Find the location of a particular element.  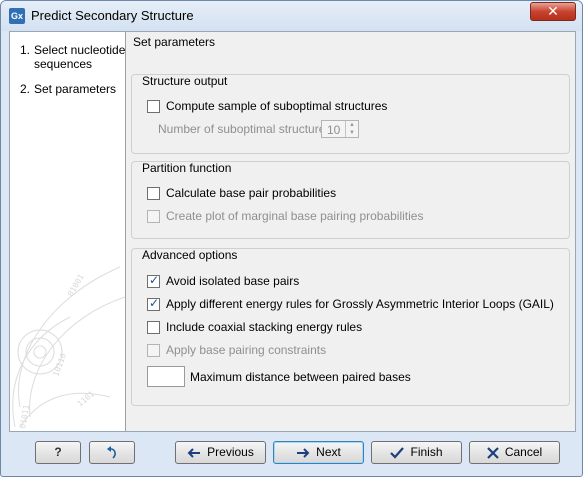

close-icon: ✕ is located at coordinates (553, 11).